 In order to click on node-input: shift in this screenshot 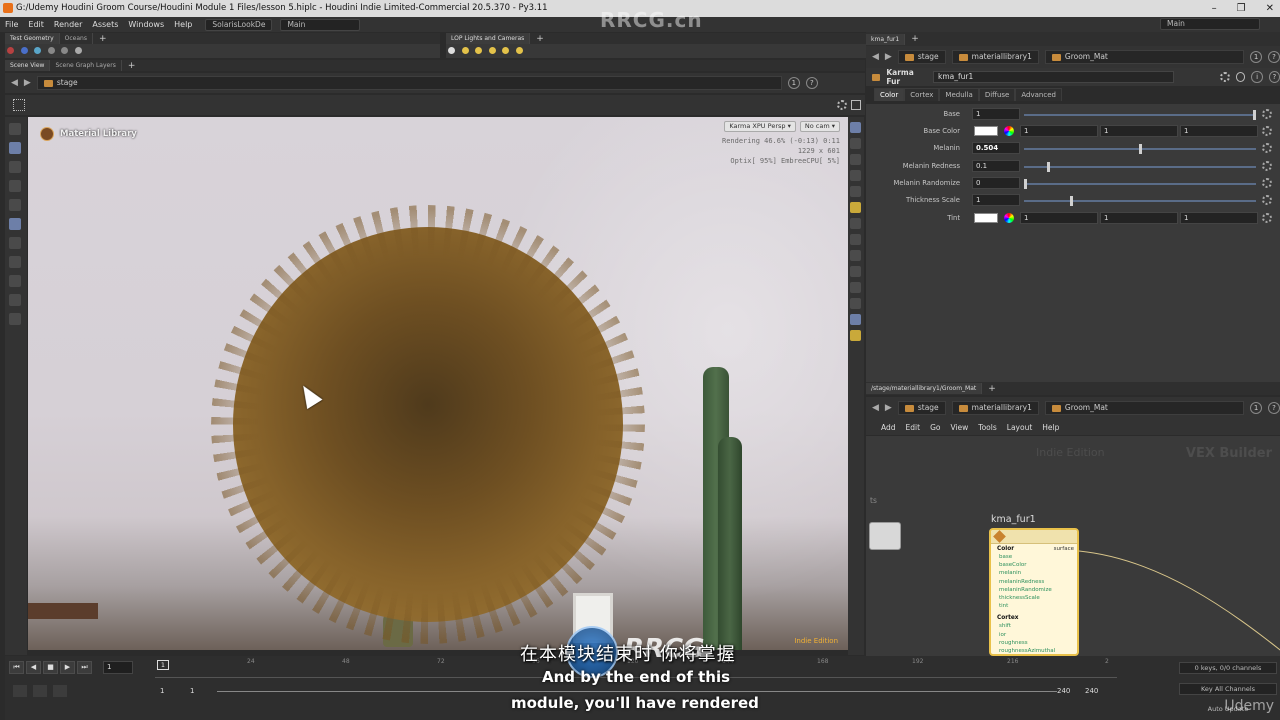, I will do `click(1034, 626)`.